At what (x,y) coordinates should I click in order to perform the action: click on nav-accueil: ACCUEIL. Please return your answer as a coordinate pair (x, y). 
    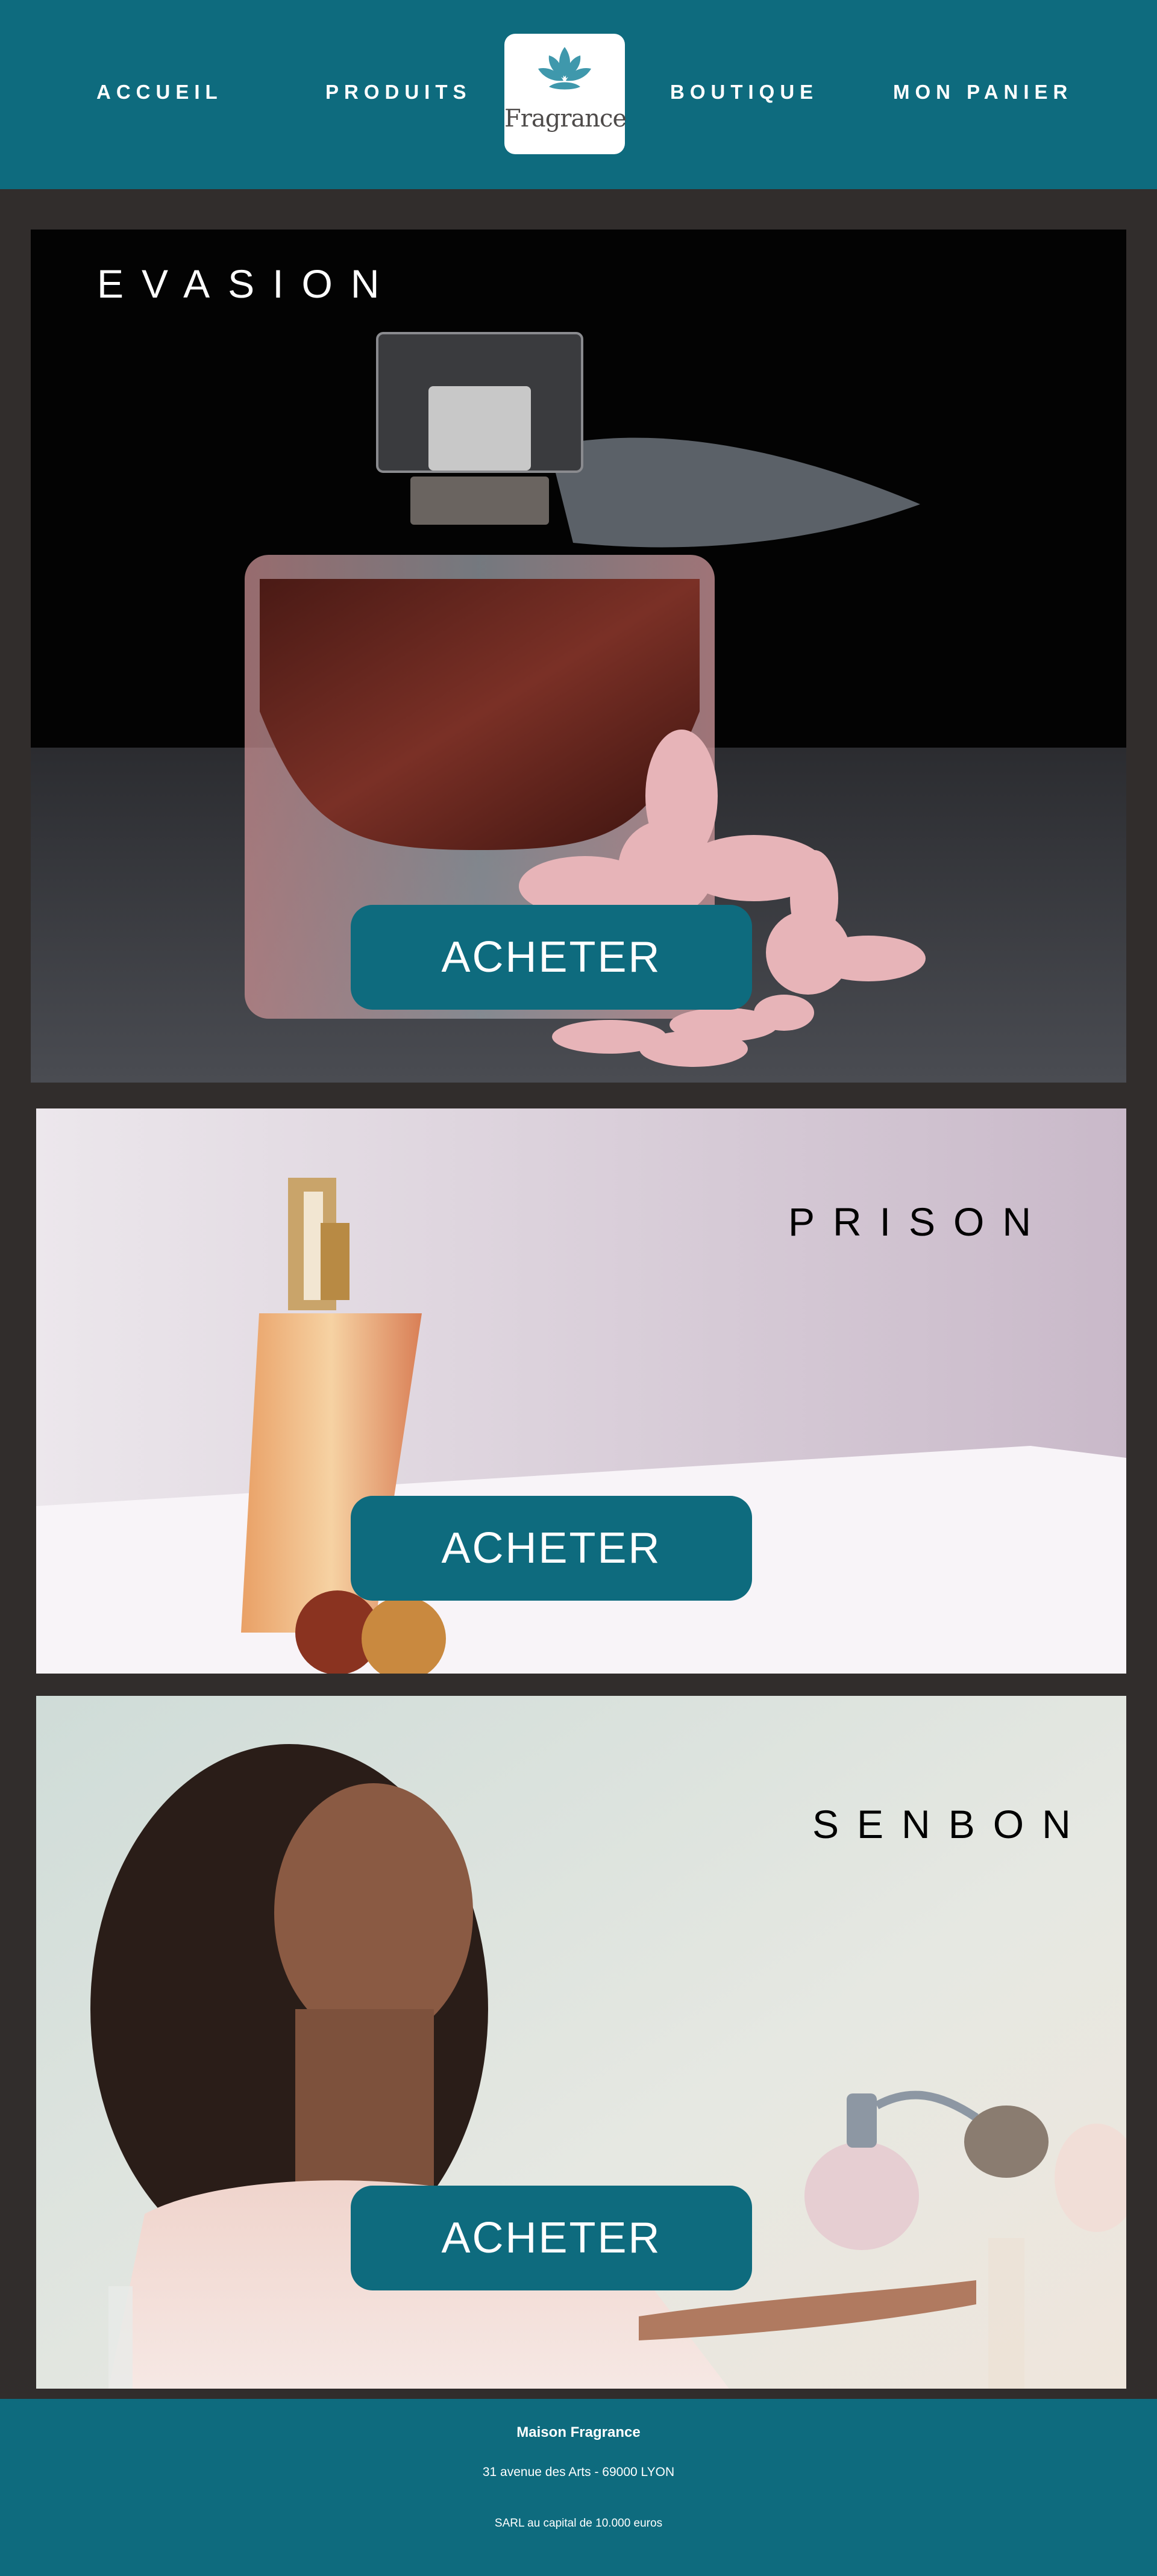
    Looking at the image, I should click on (159, 92).